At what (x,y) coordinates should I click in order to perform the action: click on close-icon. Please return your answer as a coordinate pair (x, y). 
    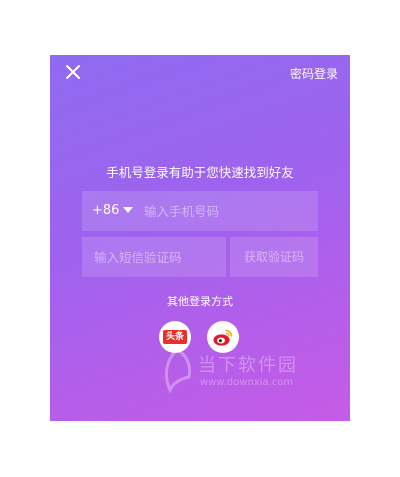
    Looking at the image, I should click on (73, 72).